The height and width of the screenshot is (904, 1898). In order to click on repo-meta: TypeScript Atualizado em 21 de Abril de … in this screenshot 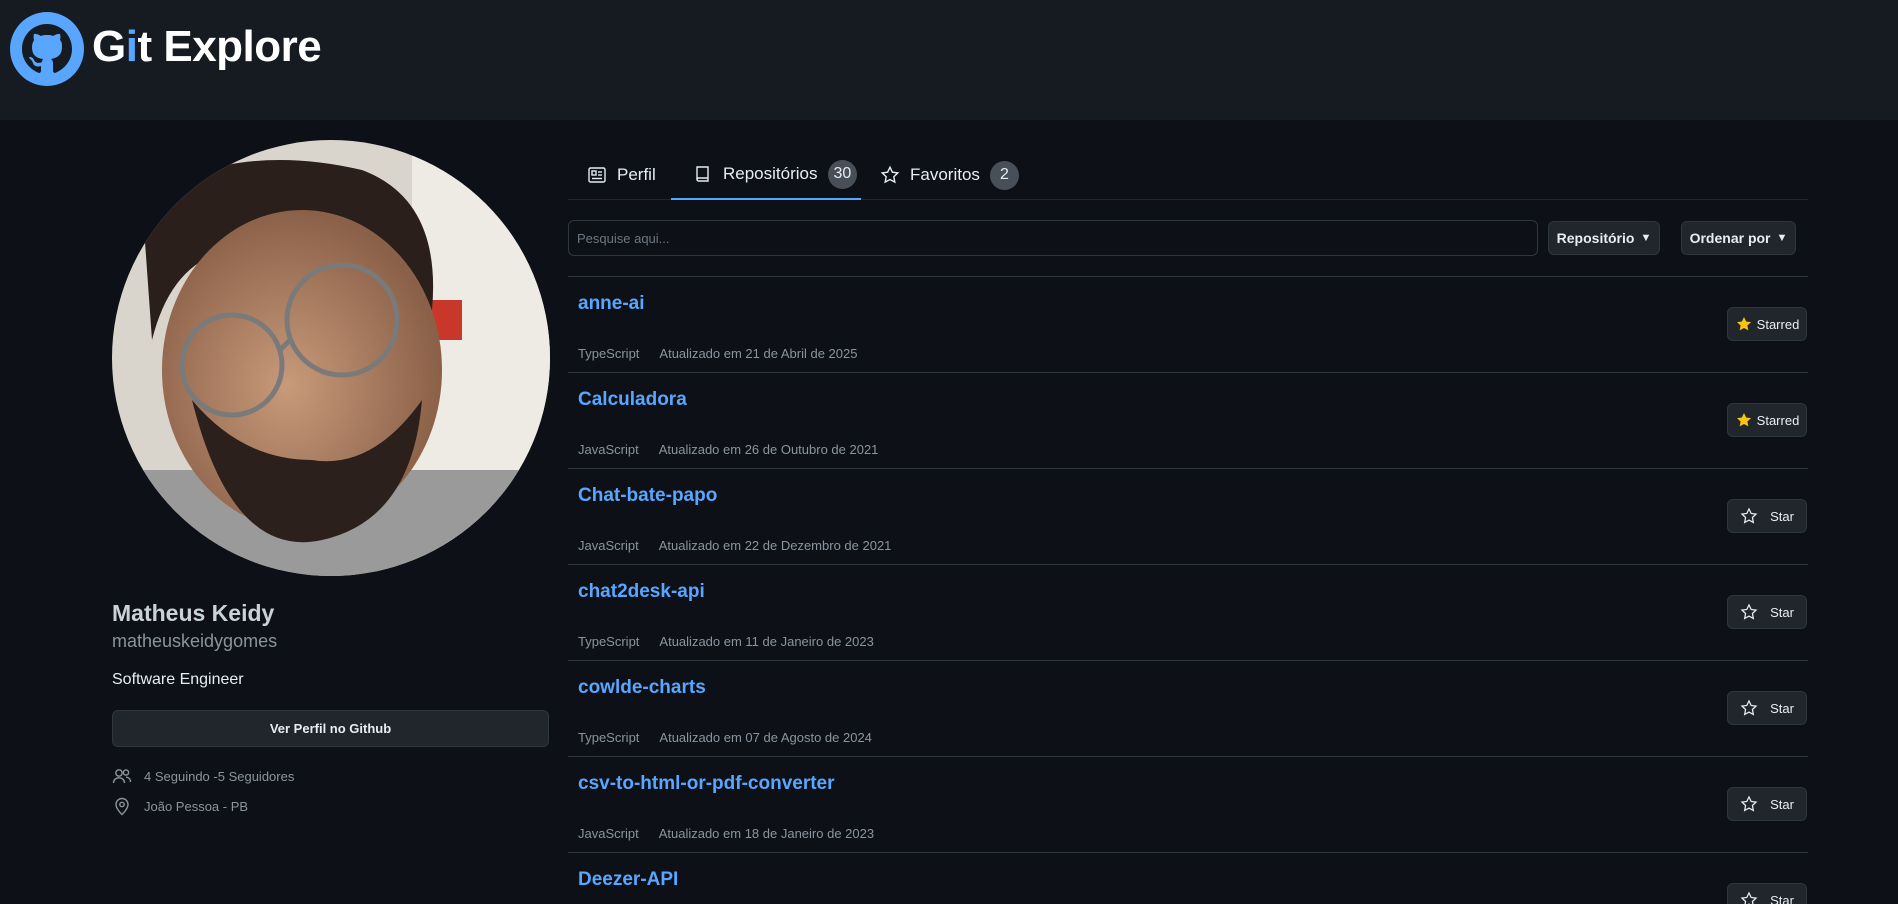, I will do `click(717, 353)`.